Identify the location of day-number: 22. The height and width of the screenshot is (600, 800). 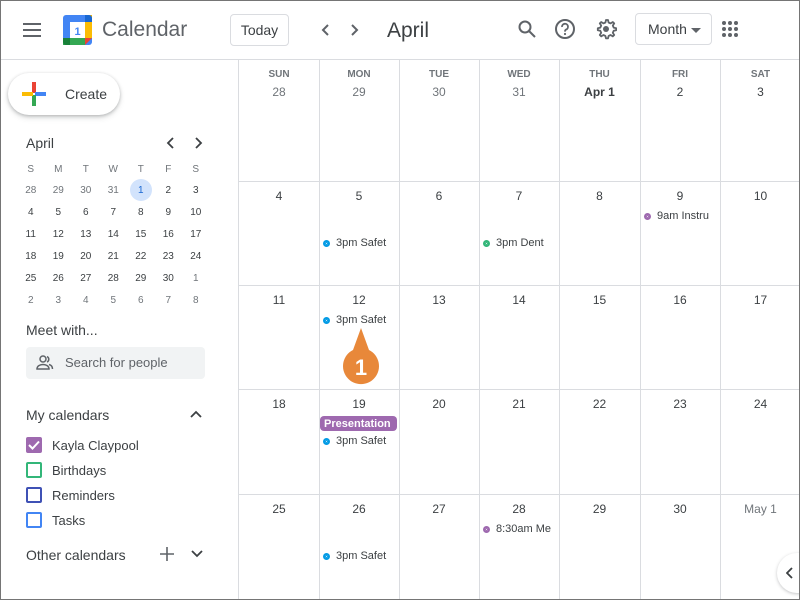
(599, 404).